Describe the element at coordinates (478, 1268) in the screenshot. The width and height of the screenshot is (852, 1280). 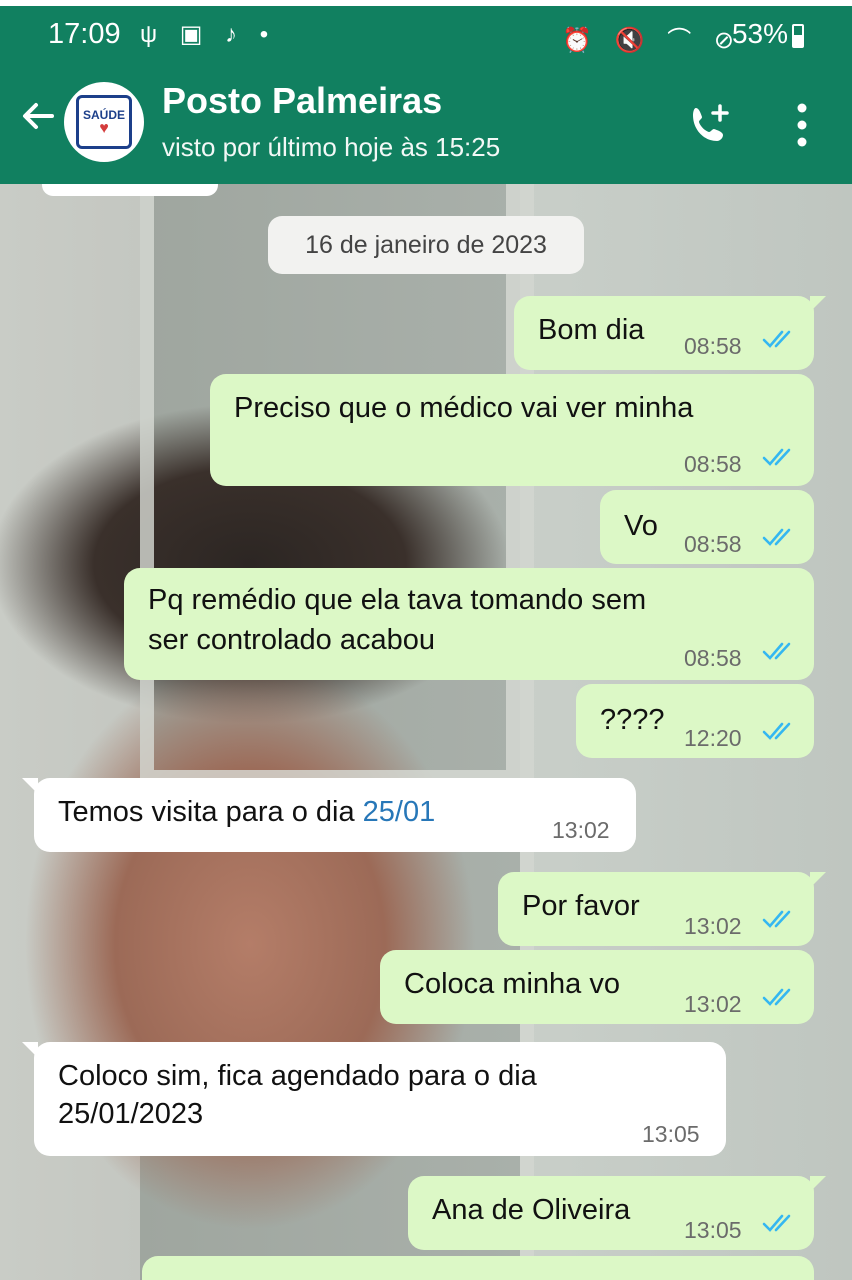
I see `message-bubble-outgoing-partial` at that location.